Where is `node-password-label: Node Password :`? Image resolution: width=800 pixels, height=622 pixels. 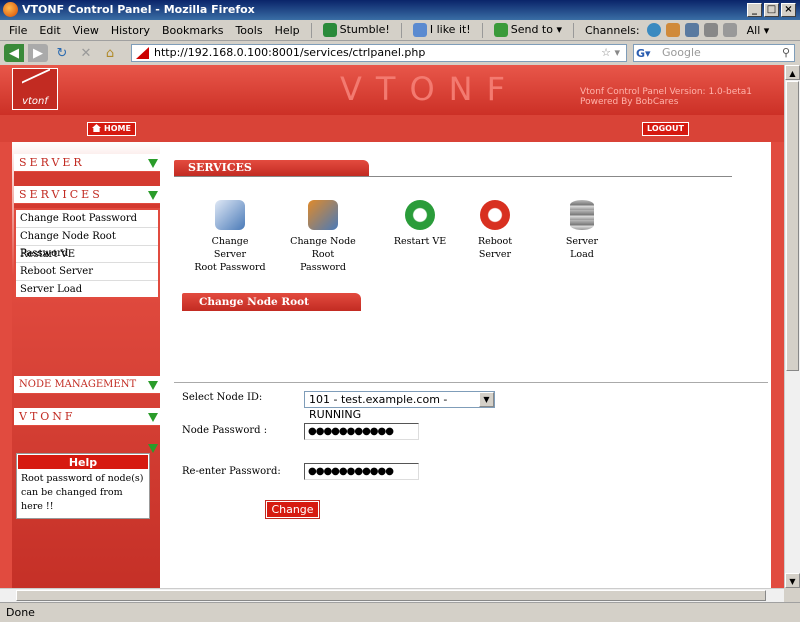
node-password-label: Node Password : is located at coordinates (225, 430).